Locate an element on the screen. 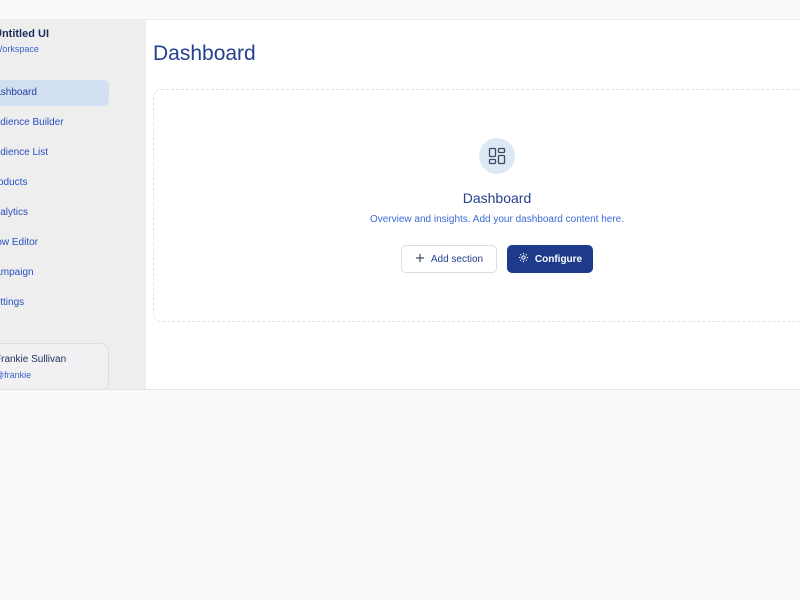 Image resolution: width=800 pixels, height=600 pixels. add-section-button: Add section is located at coordinates (449, 259).